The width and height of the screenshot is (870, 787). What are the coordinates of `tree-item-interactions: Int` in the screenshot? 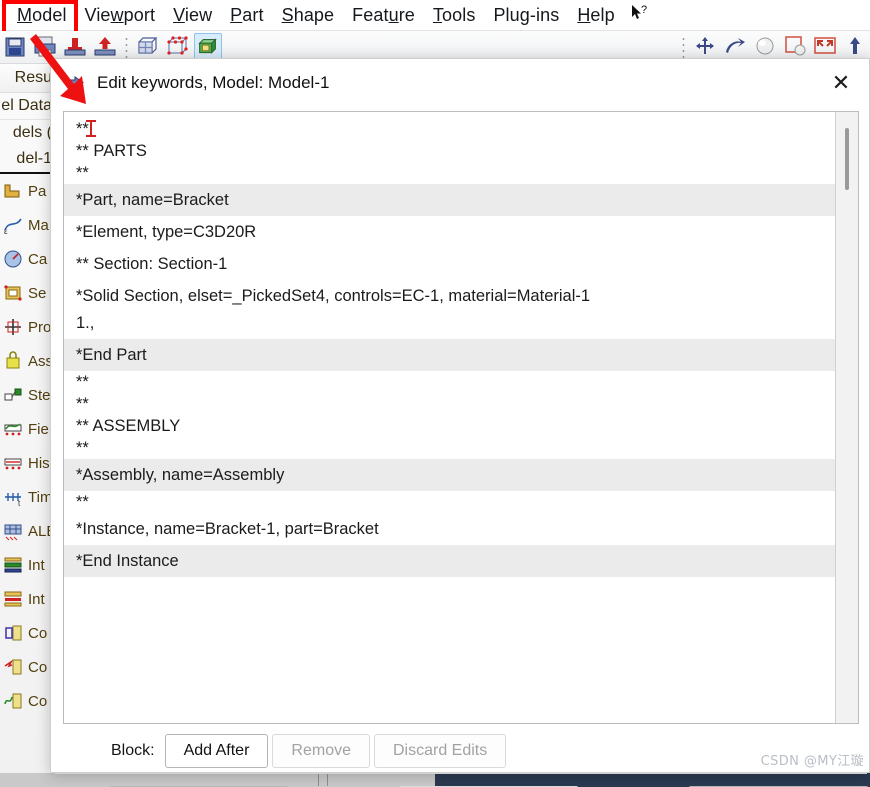 It's located at (27, 565).